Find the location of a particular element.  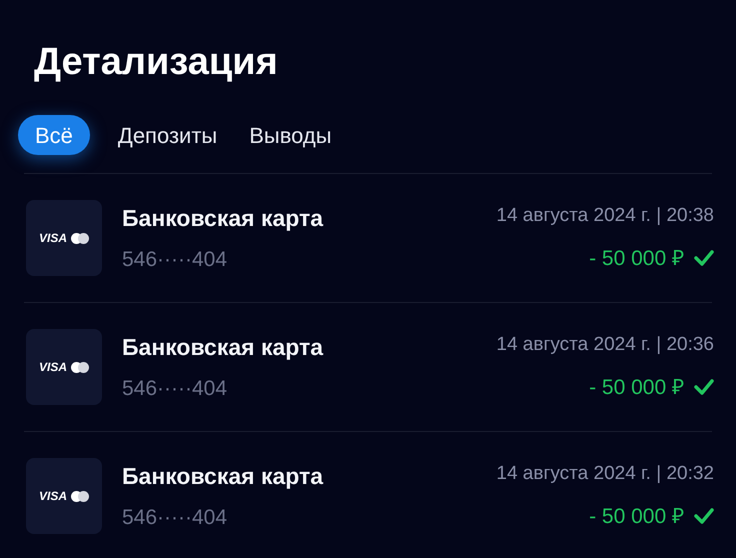

filter-tab: Всё is located at coordinates (54, 135).